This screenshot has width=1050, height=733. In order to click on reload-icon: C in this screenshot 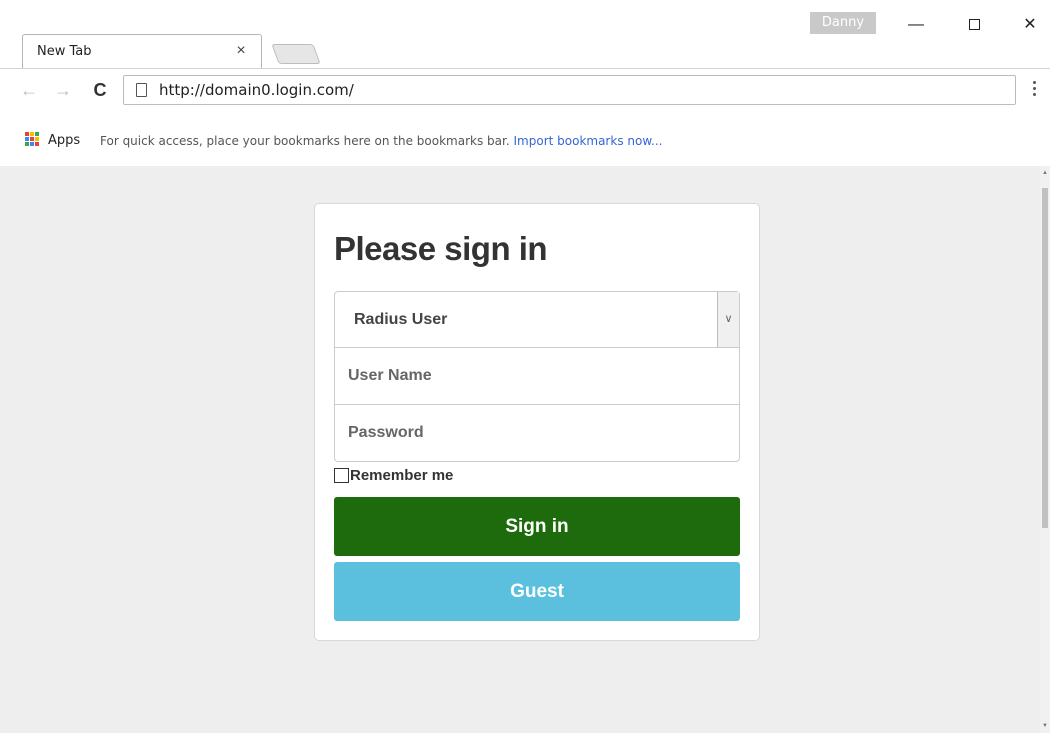, I will do `click(100, 90)`.